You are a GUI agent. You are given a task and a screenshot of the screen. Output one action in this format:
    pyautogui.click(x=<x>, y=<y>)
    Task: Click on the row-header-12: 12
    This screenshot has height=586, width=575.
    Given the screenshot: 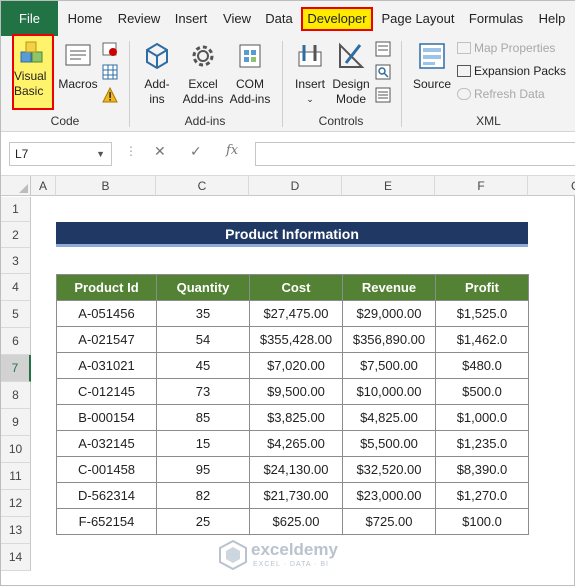 What is the action you would take?
    pyautogui.click(x=16, y=503)
    